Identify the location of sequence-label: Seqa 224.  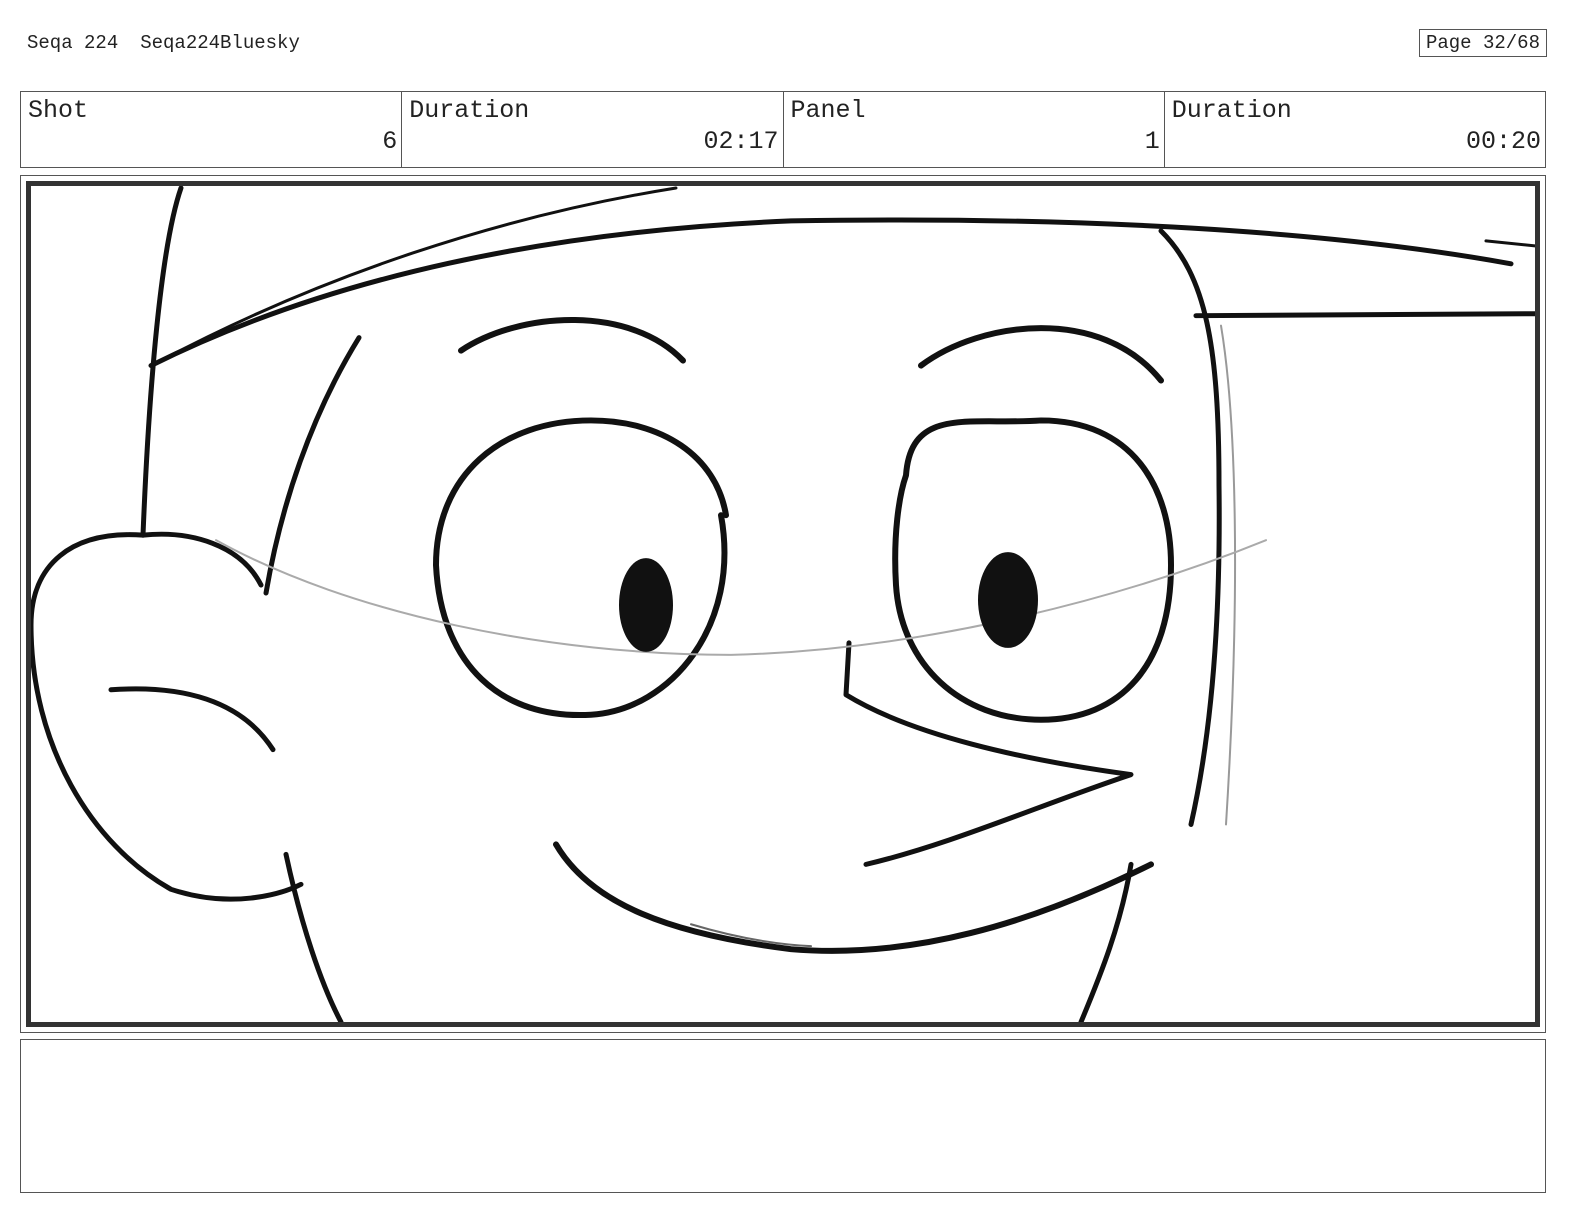
(73, 43).